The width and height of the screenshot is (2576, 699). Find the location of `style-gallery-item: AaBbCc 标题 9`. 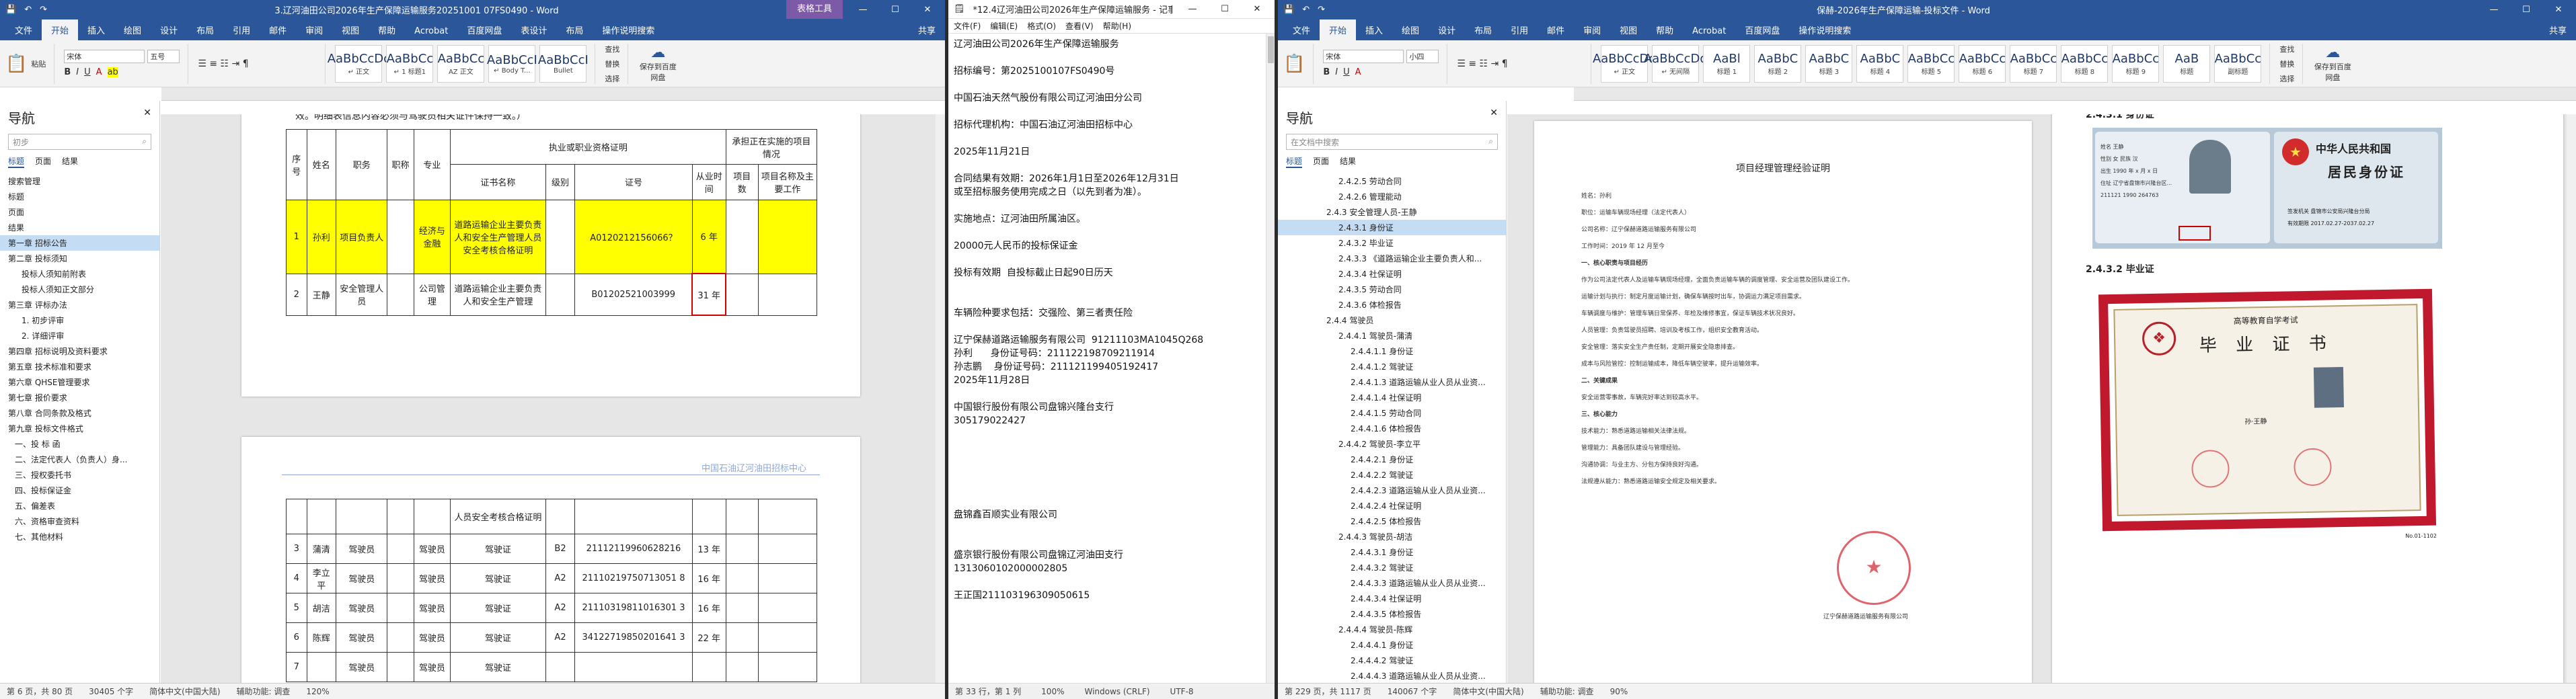

style-gallery-item: AaBbCc 标题 9 is located at coordinates (2136, 64).